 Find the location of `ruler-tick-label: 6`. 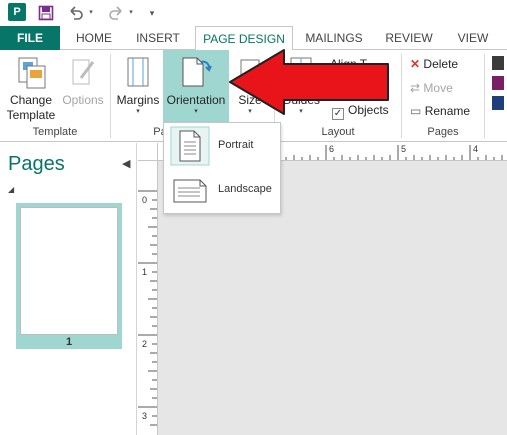

ruler-tick-label: 6 is located at coordinates (332, 149).